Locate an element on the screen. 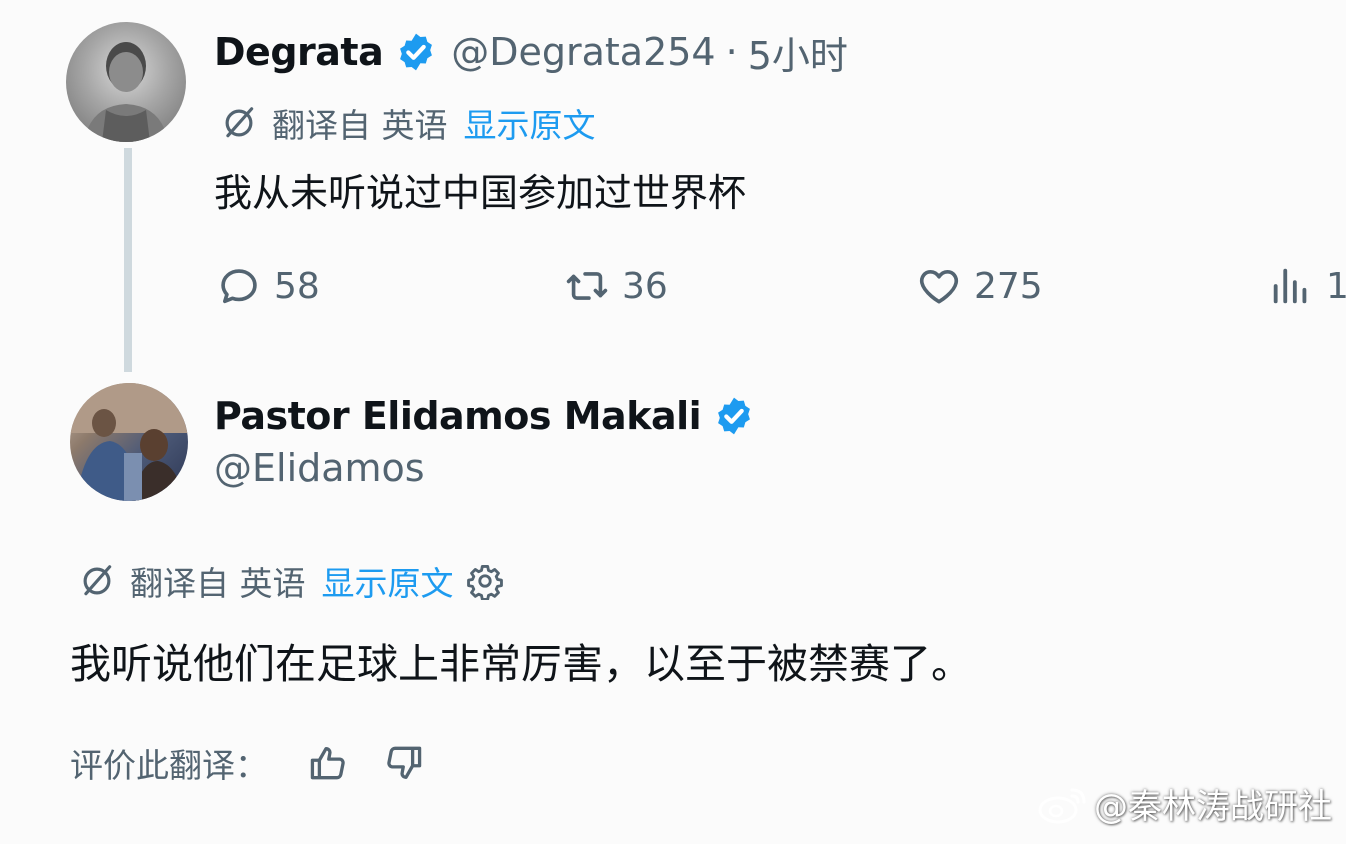 This screenshot has width=1346, height=844. user-handle: @Degrata254 is located at coordinates (583, 52).